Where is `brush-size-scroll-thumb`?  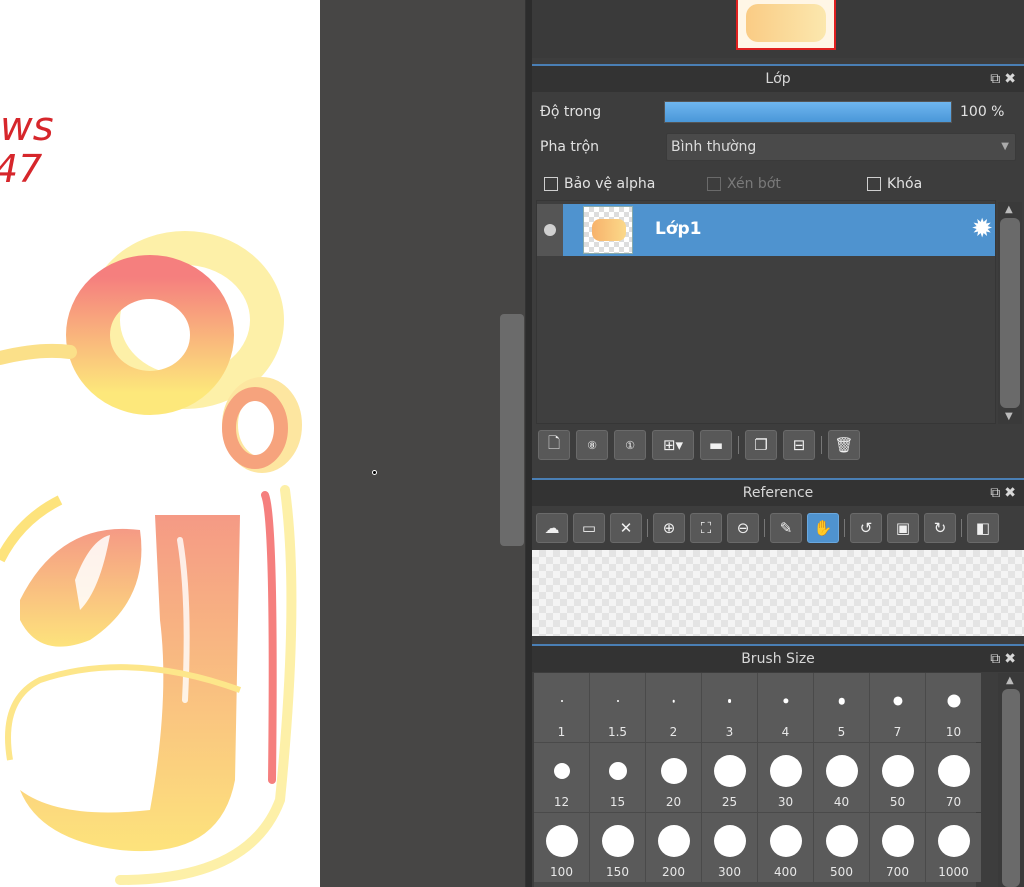 brush-size-scroll-thumb is located at coordinates (1011, 788).